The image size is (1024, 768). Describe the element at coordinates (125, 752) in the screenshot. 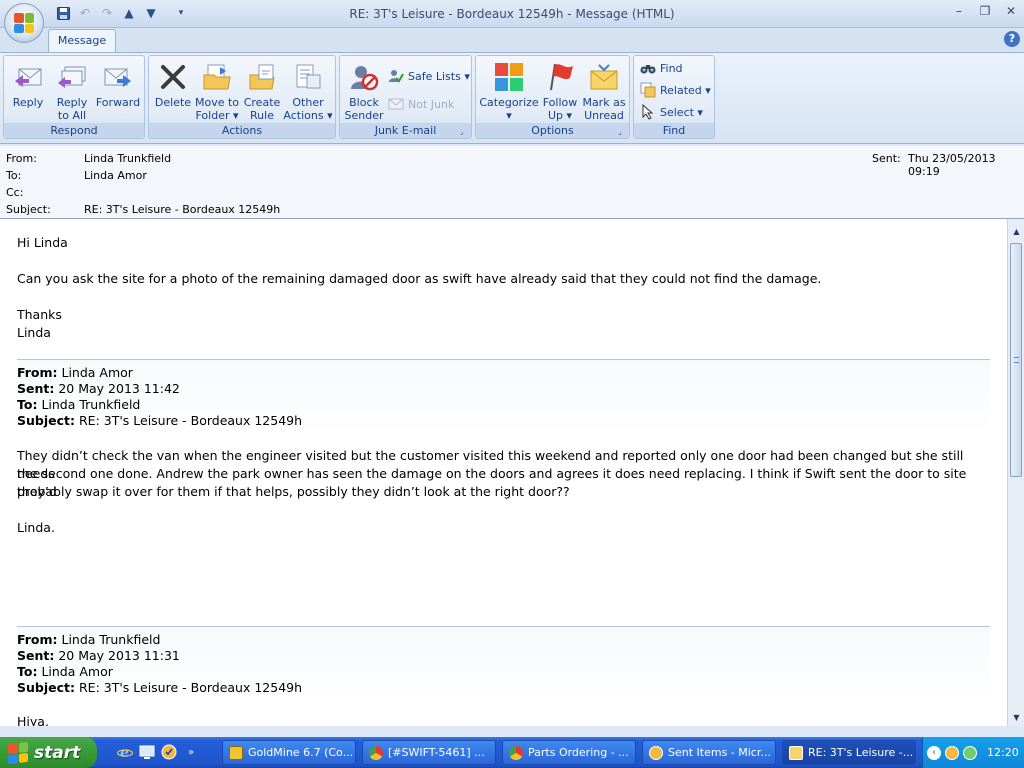

I see `internet-explorer-icon: e` at that location.